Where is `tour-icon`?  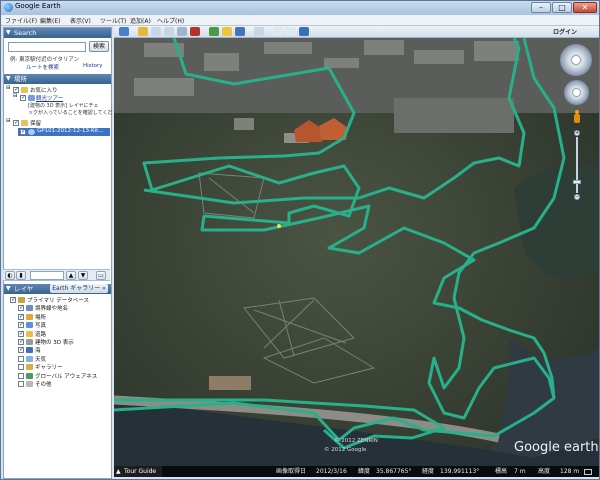 tour-icon is located at coordinates (31, 98).